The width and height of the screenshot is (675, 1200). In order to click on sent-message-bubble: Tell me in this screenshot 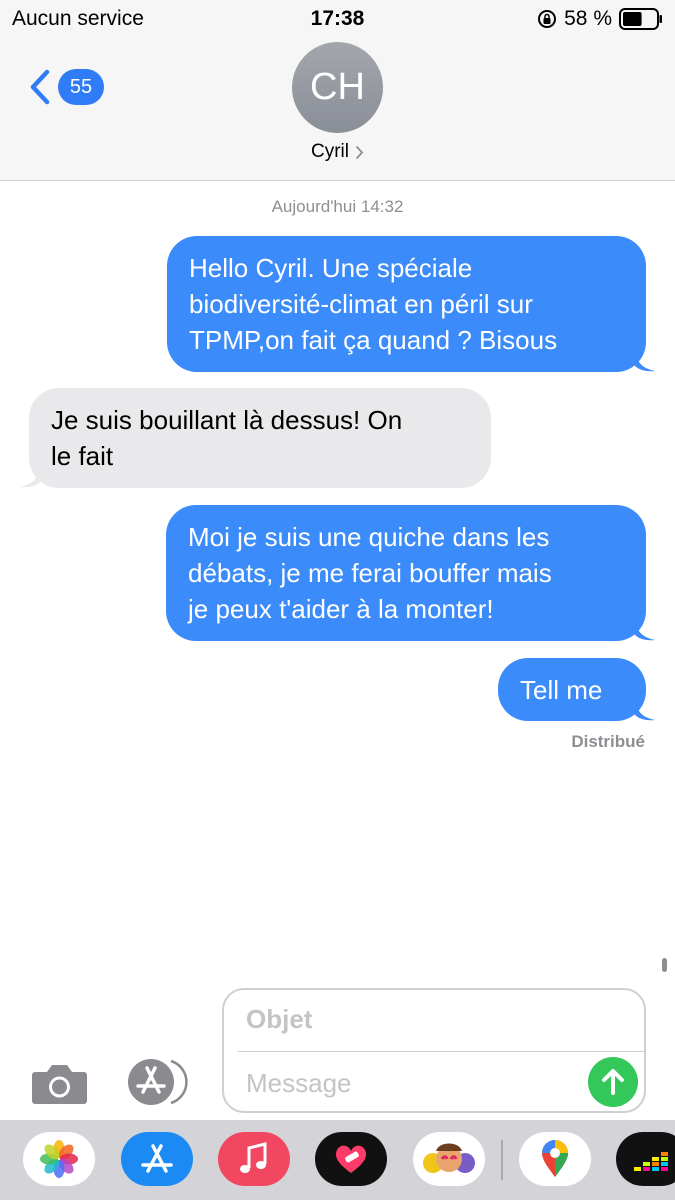, I will do `click(576, 689)`.